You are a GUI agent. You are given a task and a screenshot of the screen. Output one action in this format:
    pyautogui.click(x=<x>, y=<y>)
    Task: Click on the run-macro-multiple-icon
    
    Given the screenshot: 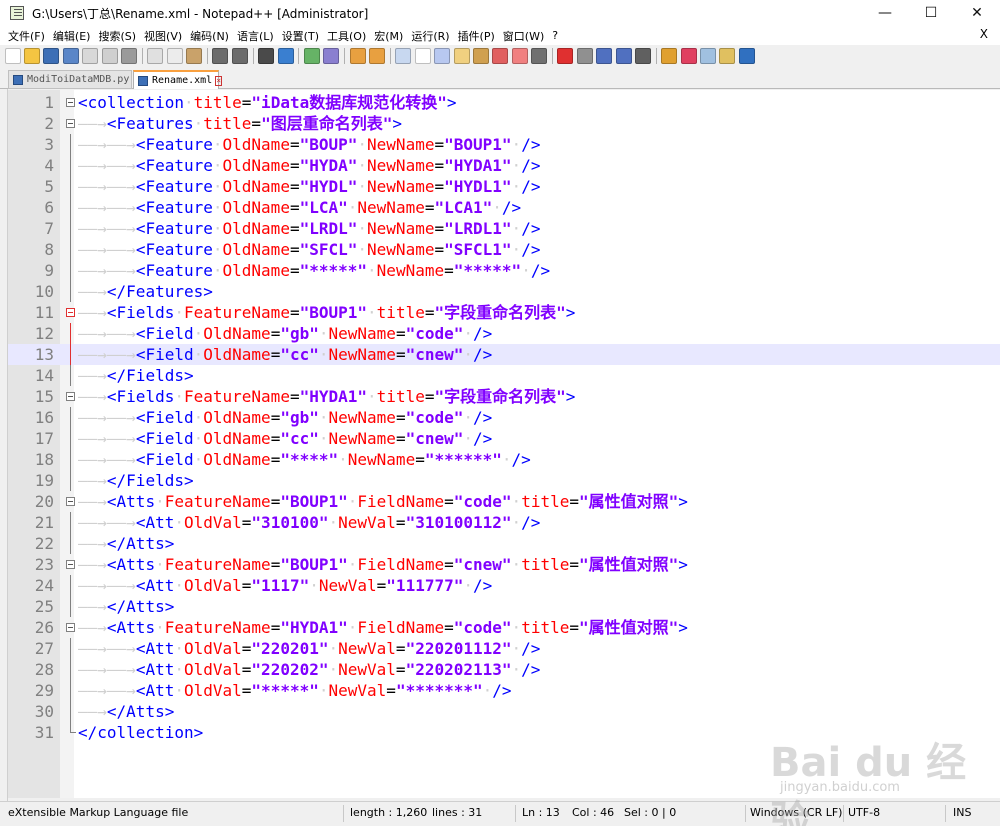 What is the action you would take?
    pyautogui.click(x=623, y=56)
    